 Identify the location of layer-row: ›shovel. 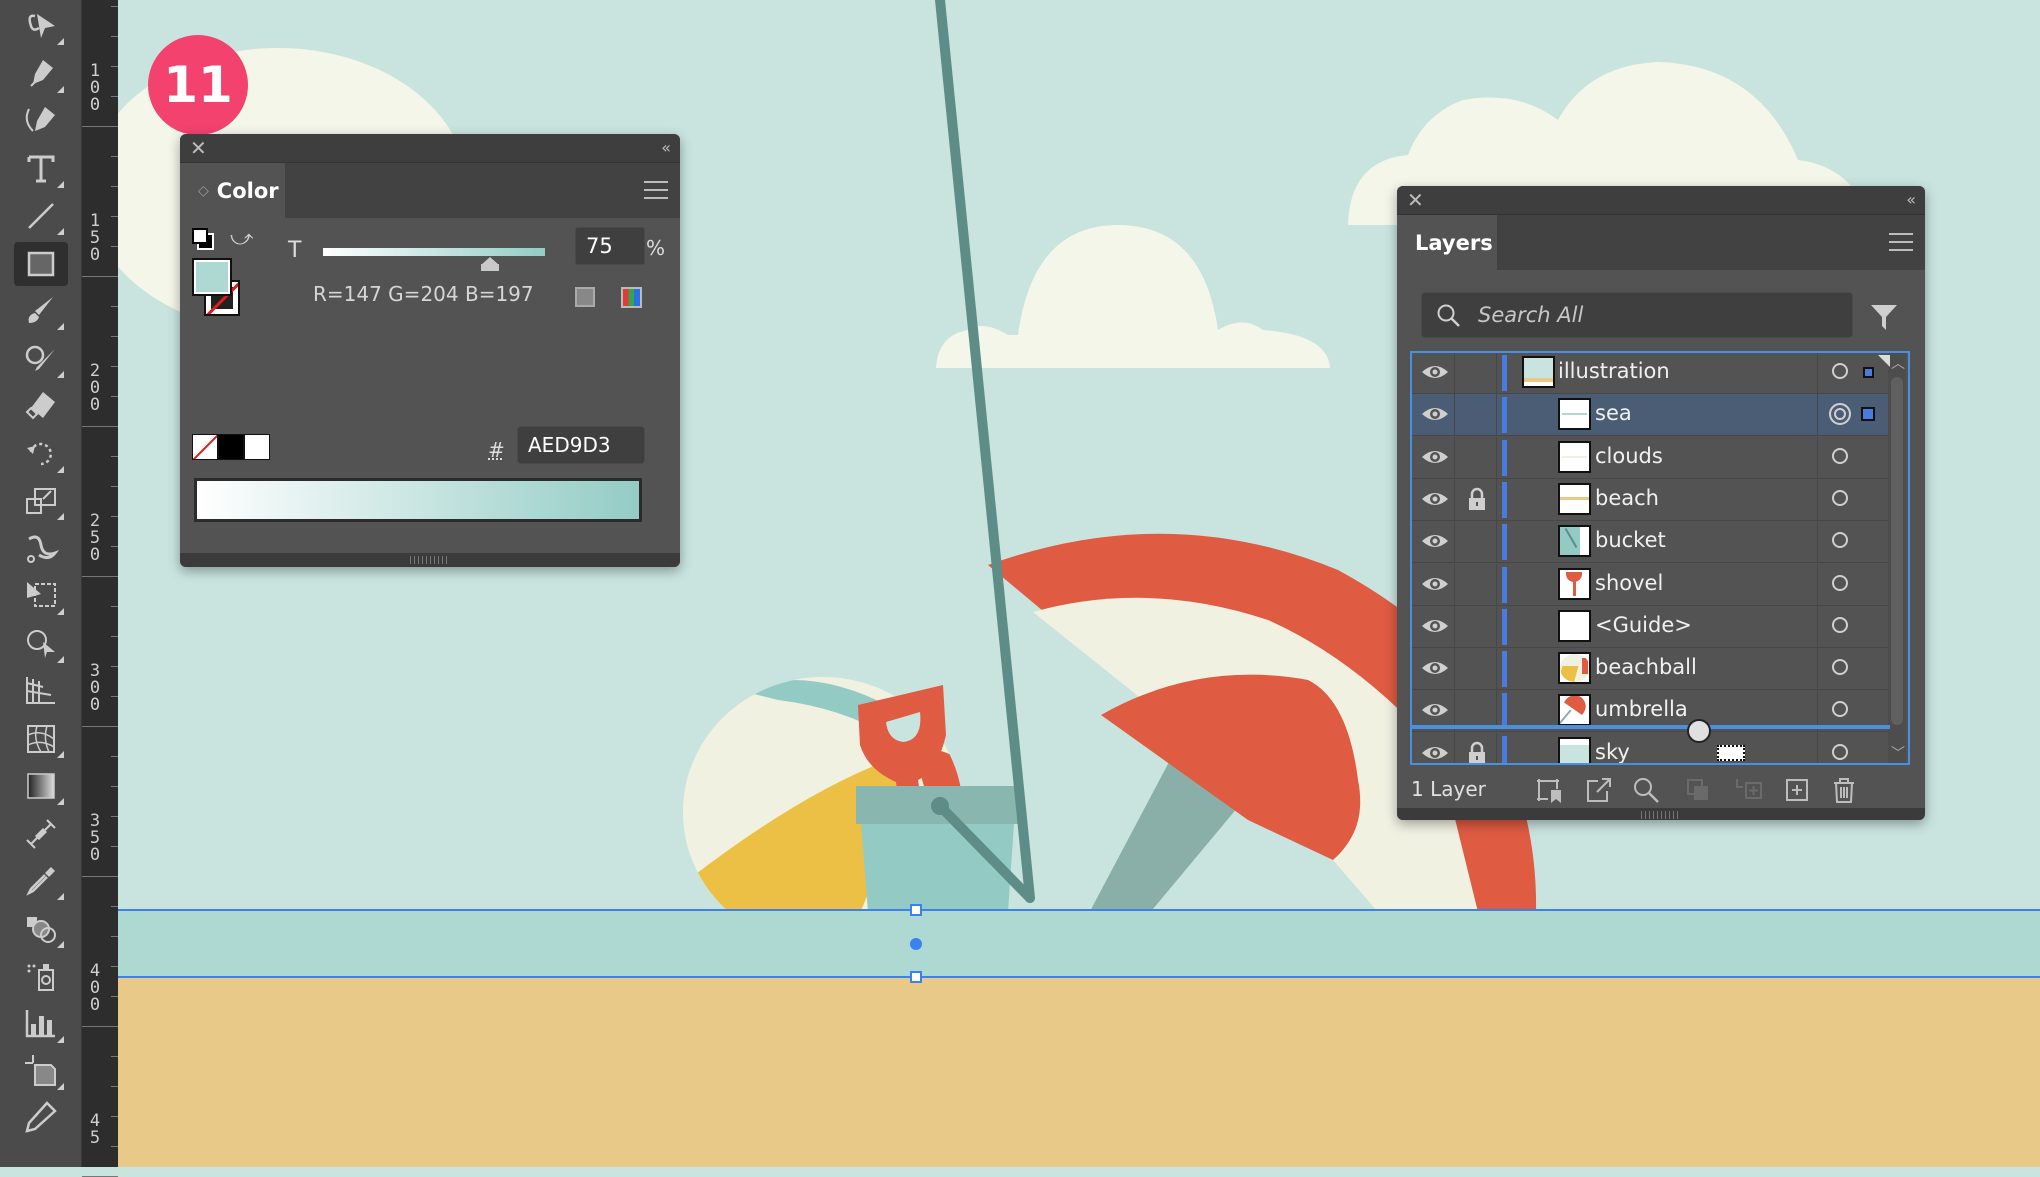
(1652, 584).